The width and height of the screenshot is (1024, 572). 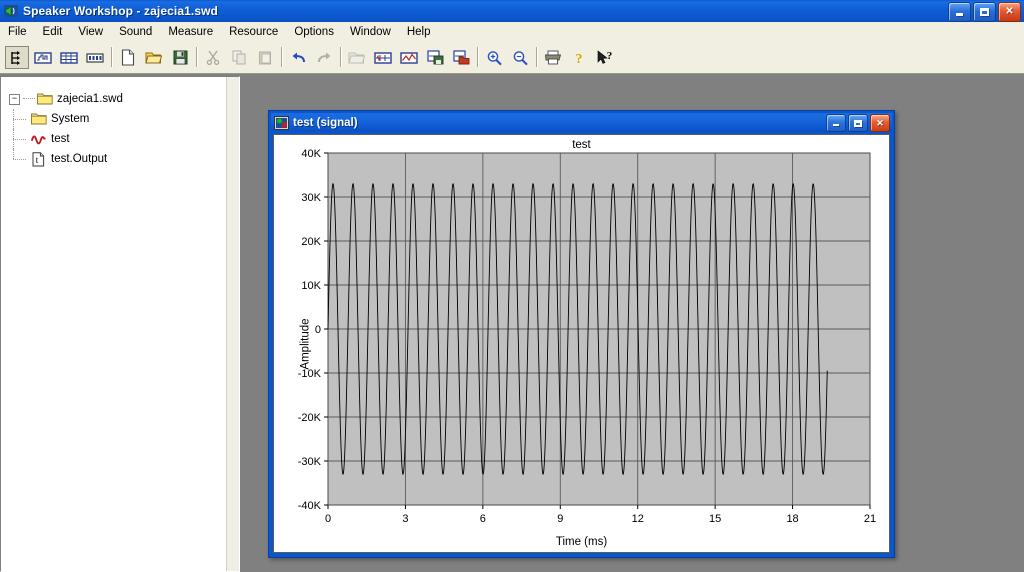 What do you see at coordinates (383, 57) in the screenshot?
I see `signal-window-button` at bounding box center [383, 57].